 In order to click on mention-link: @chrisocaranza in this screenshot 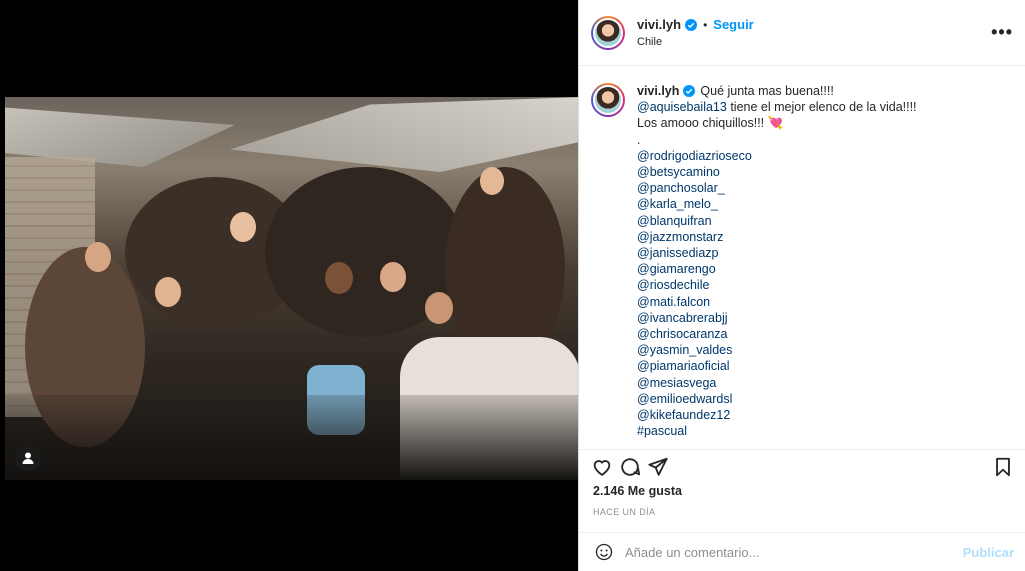, I will do `click(777, 334)`.